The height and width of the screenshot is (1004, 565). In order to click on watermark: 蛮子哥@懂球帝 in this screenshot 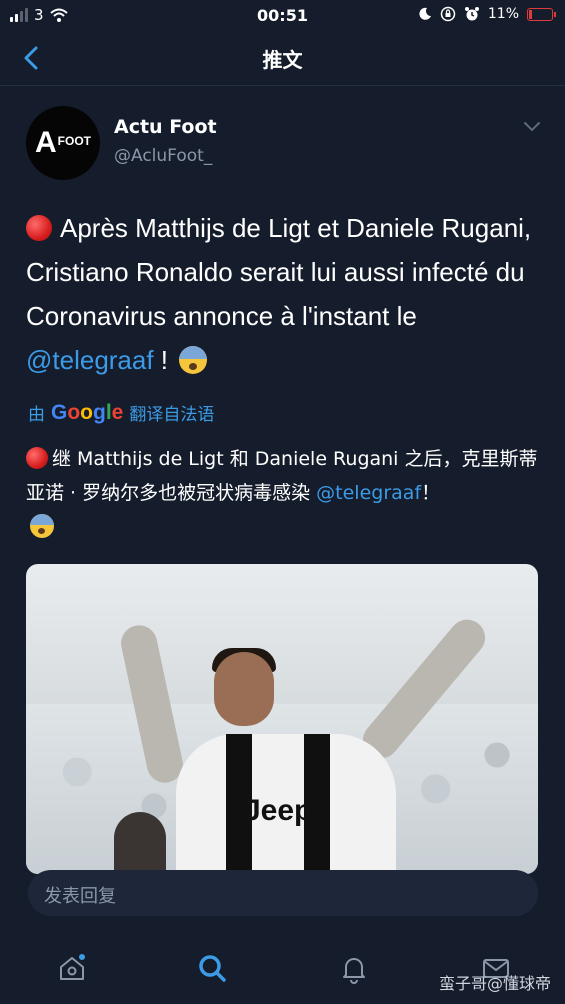, I will do `click(494, 983)`.